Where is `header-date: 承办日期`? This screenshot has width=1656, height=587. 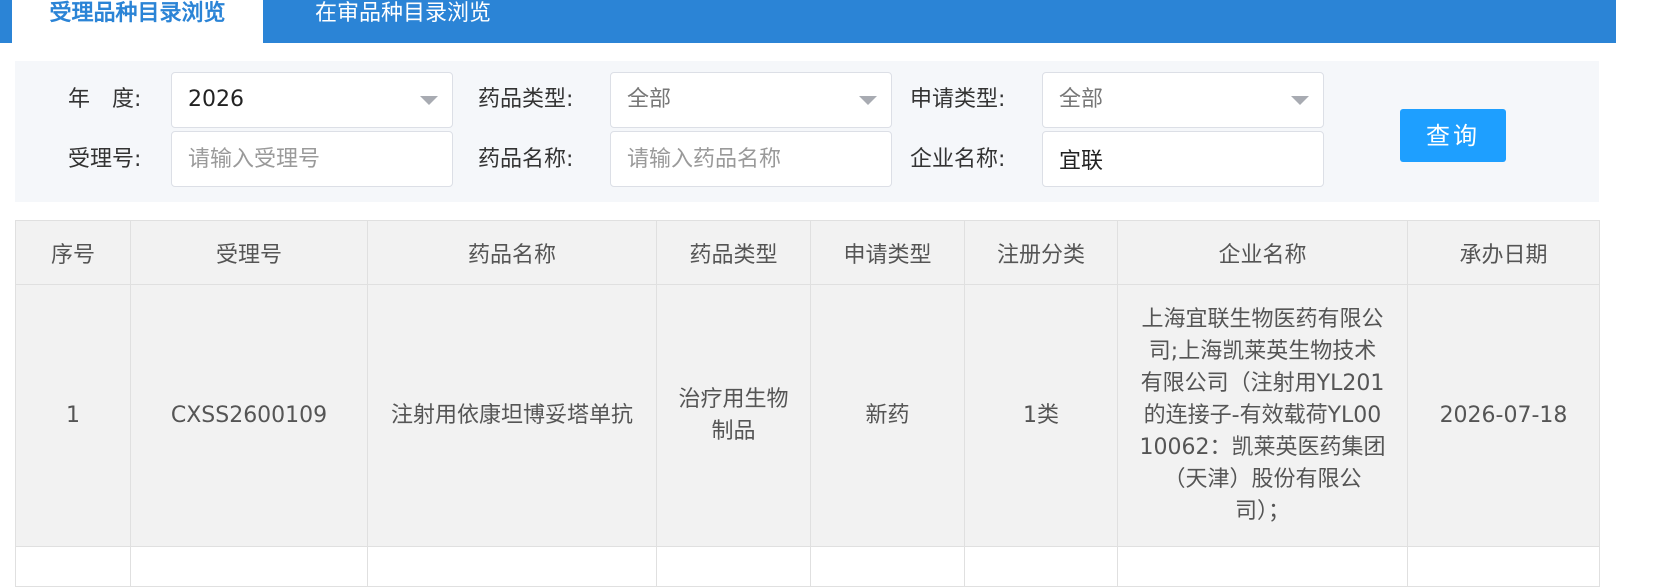
header-date: 承办日期 is located at coordinates (1503, 252).